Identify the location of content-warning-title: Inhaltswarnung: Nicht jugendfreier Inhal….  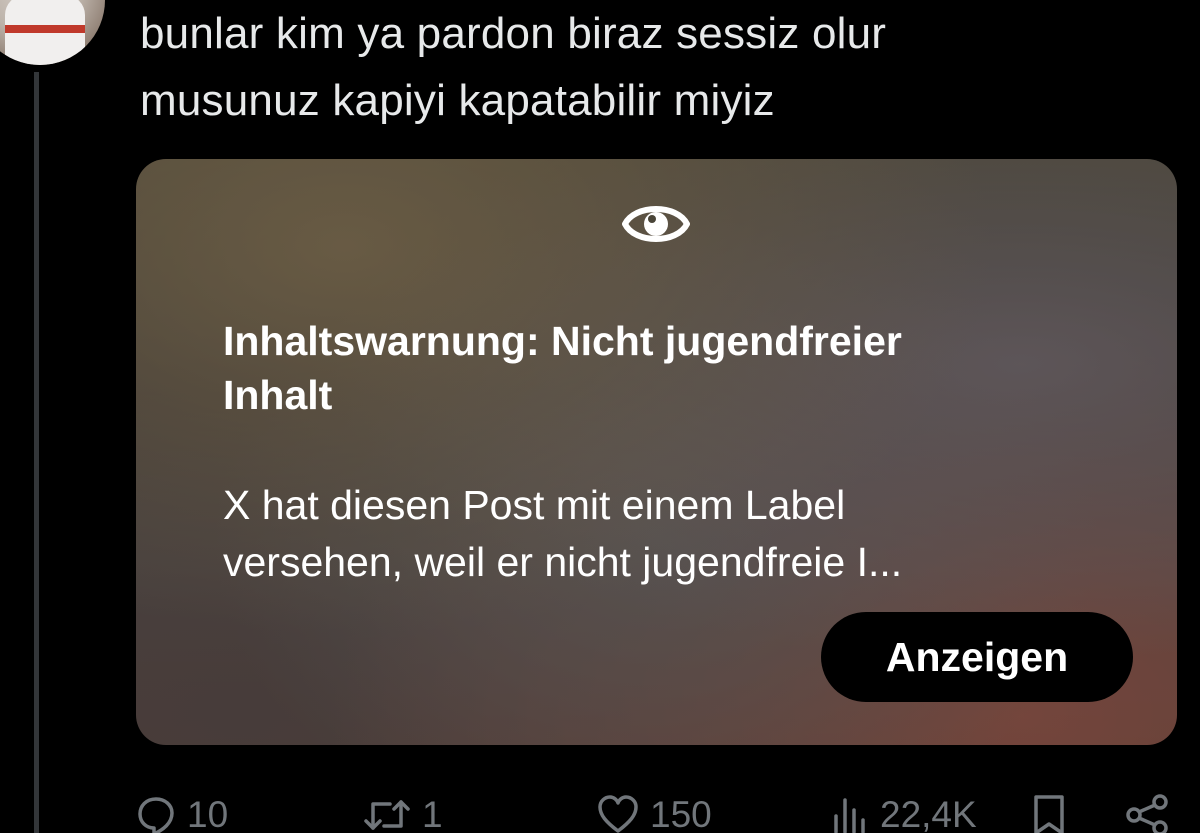
(673, 368).